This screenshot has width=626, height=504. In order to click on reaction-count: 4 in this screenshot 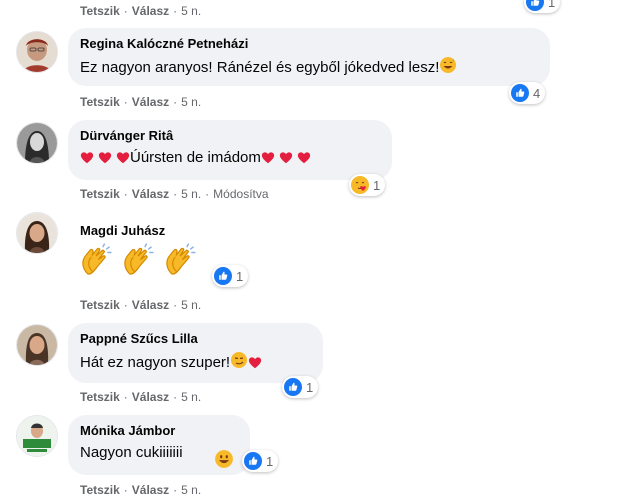, I will do `click(537, 93)`.